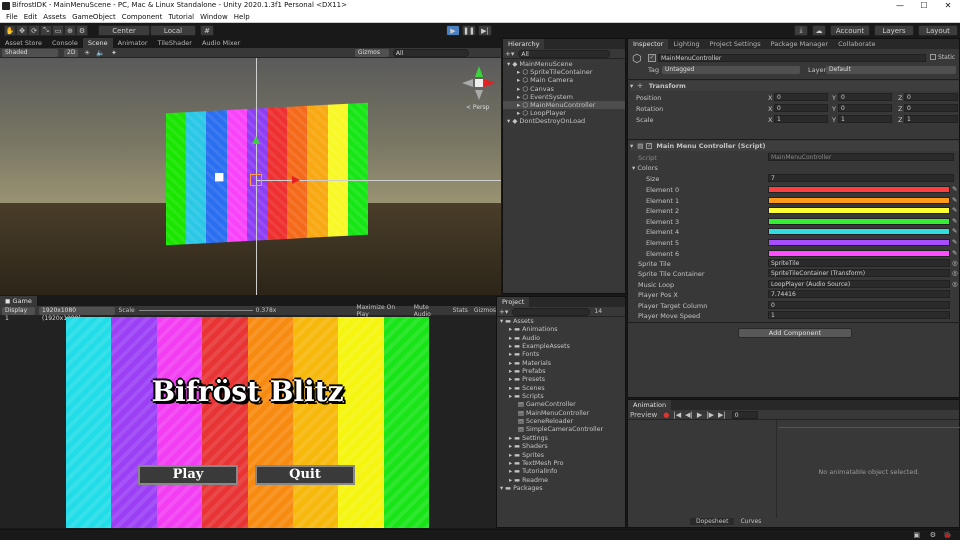 Image resolution: width=960 pixels, height=540 pixels. I want to click on quit-game-button: Quit, so click(305, 475).